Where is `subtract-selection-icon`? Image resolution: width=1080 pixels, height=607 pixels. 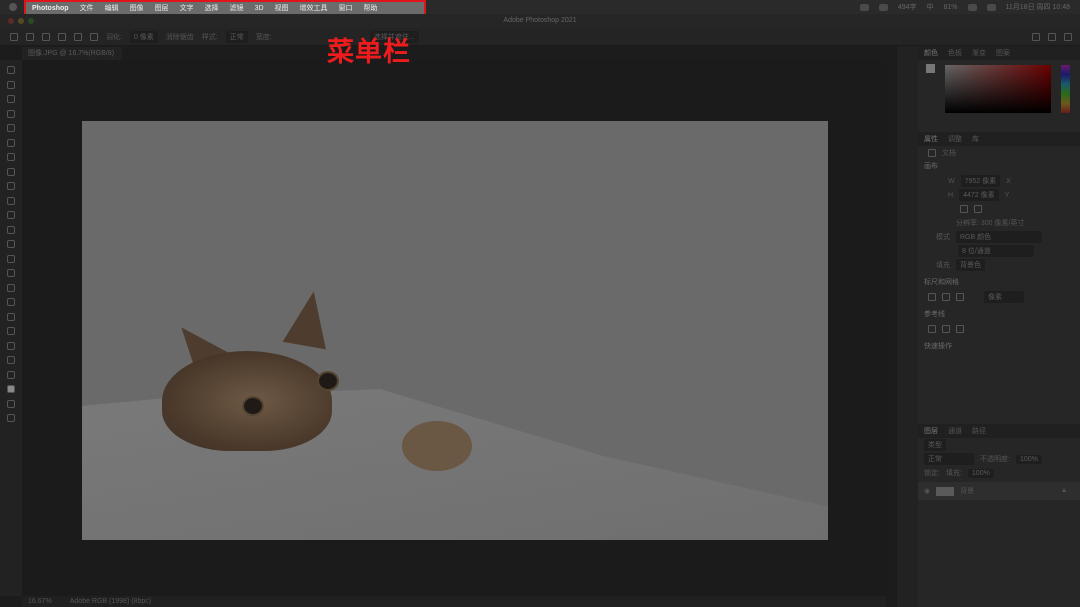
subtract-selection-icon is located at coordinates (78, 36).